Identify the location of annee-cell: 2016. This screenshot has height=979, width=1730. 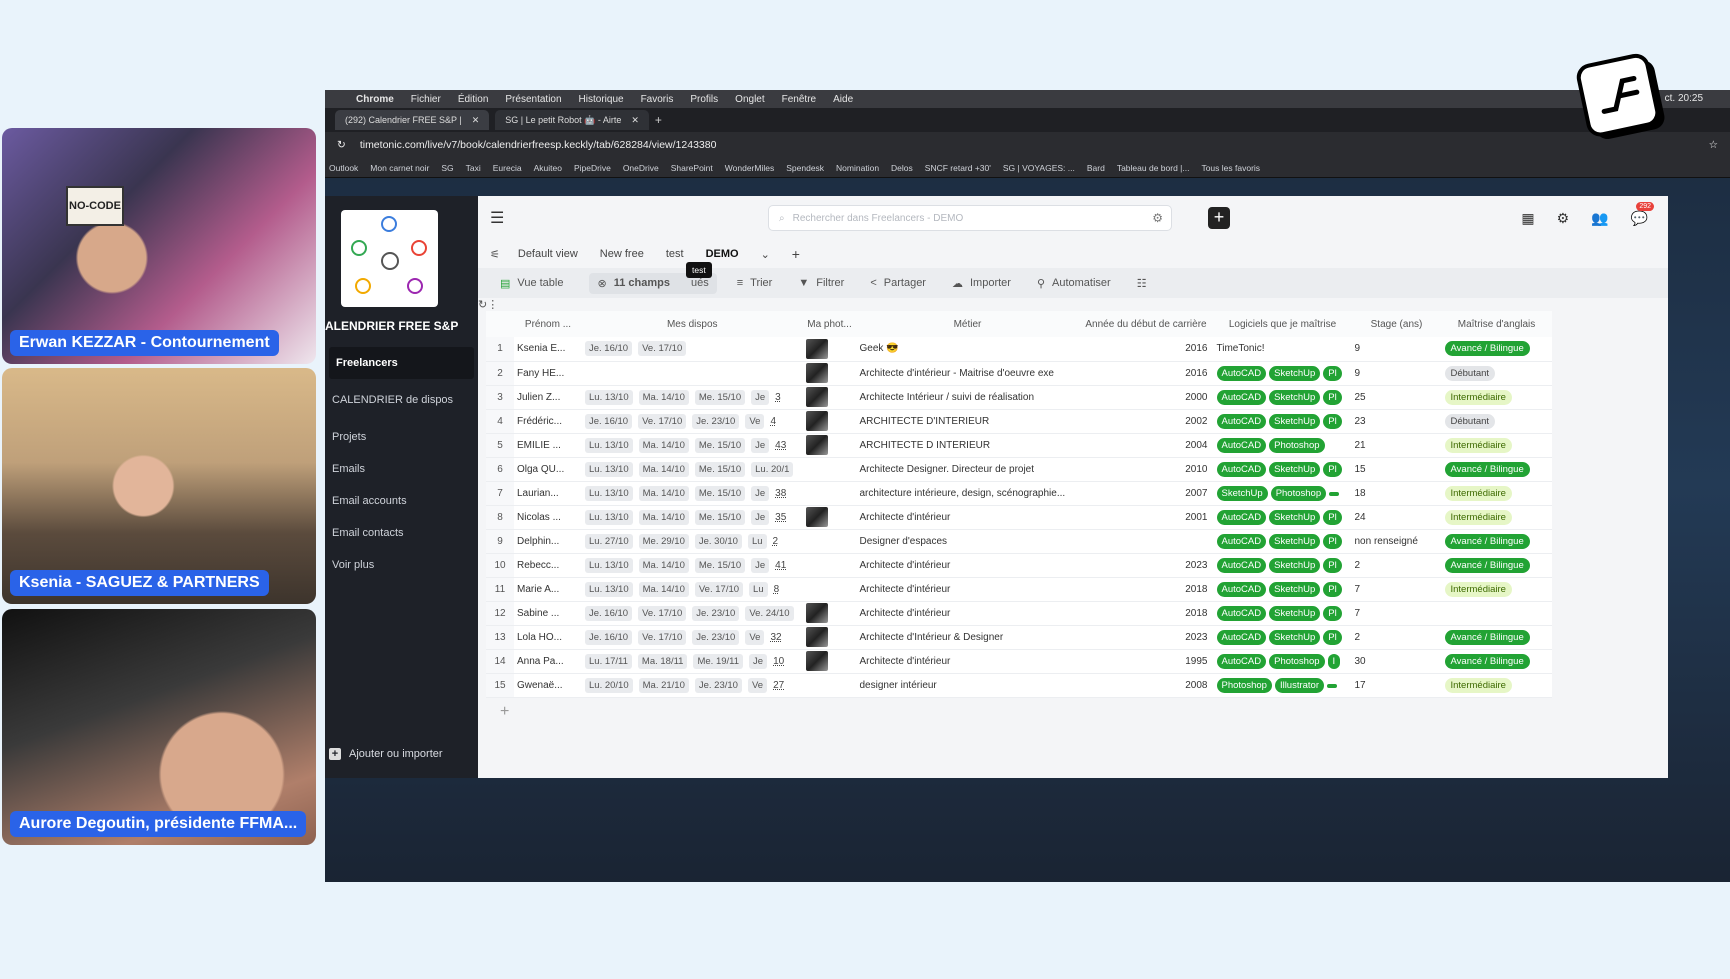
(1146, 349).